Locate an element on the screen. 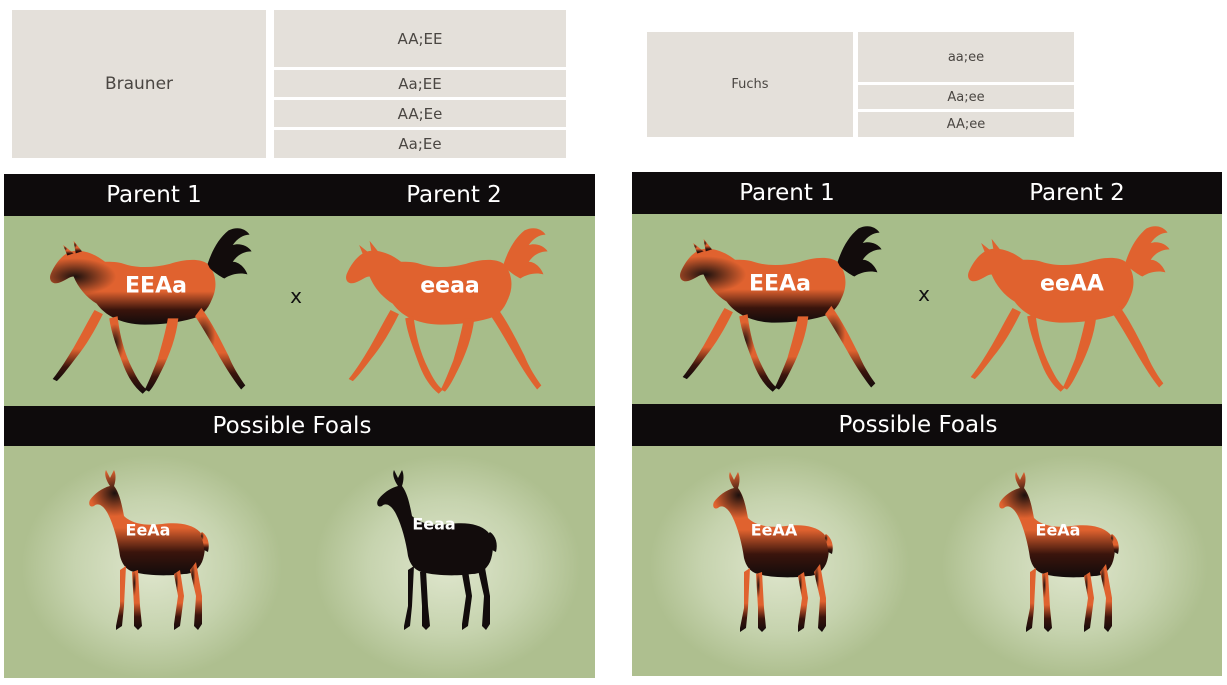 This screenshot has height=685, width=1227. foal1-genotype-label: EeAa is located at coordinates (148, 530).